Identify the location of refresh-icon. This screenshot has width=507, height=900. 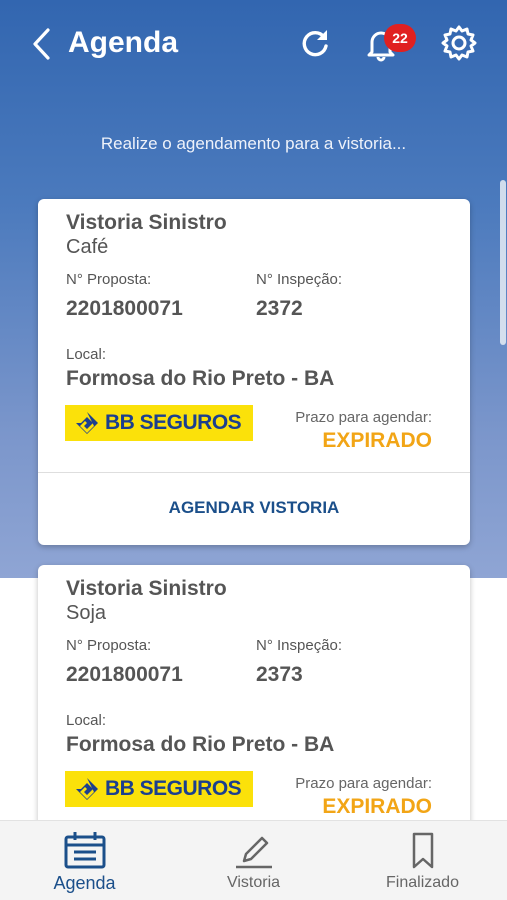
(315, 43).